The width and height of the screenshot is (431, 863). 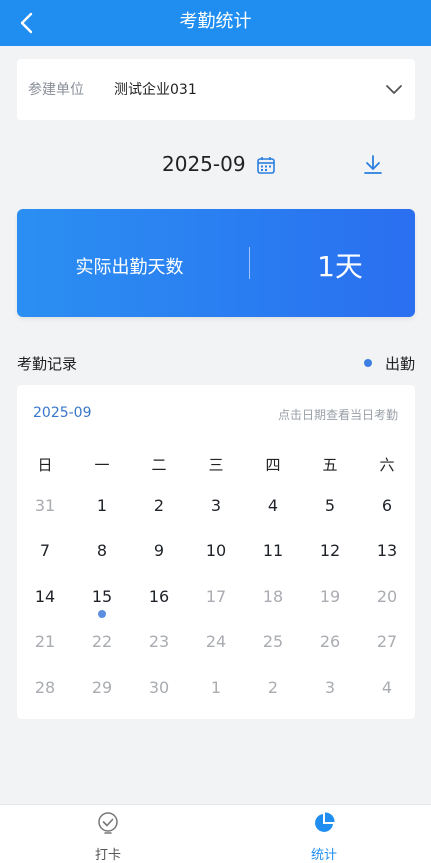 What do you see at coordinates (45, 642) in the screenshot?
I see `calendar-day: 21` at bounding box center [45, 642].